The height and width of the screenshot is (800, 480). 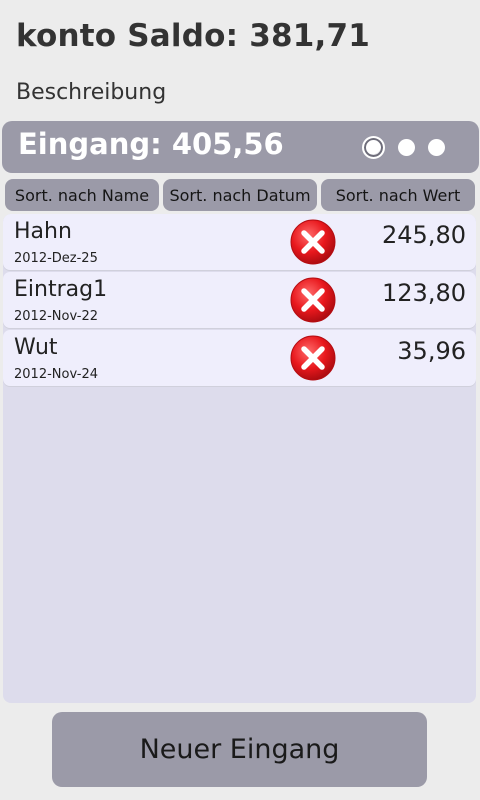 What do you see at coordinates (398, 195) in the screenshot?
I see `sort-by-value-button: Sort. nach Wert` at bounding box center [398, 195].